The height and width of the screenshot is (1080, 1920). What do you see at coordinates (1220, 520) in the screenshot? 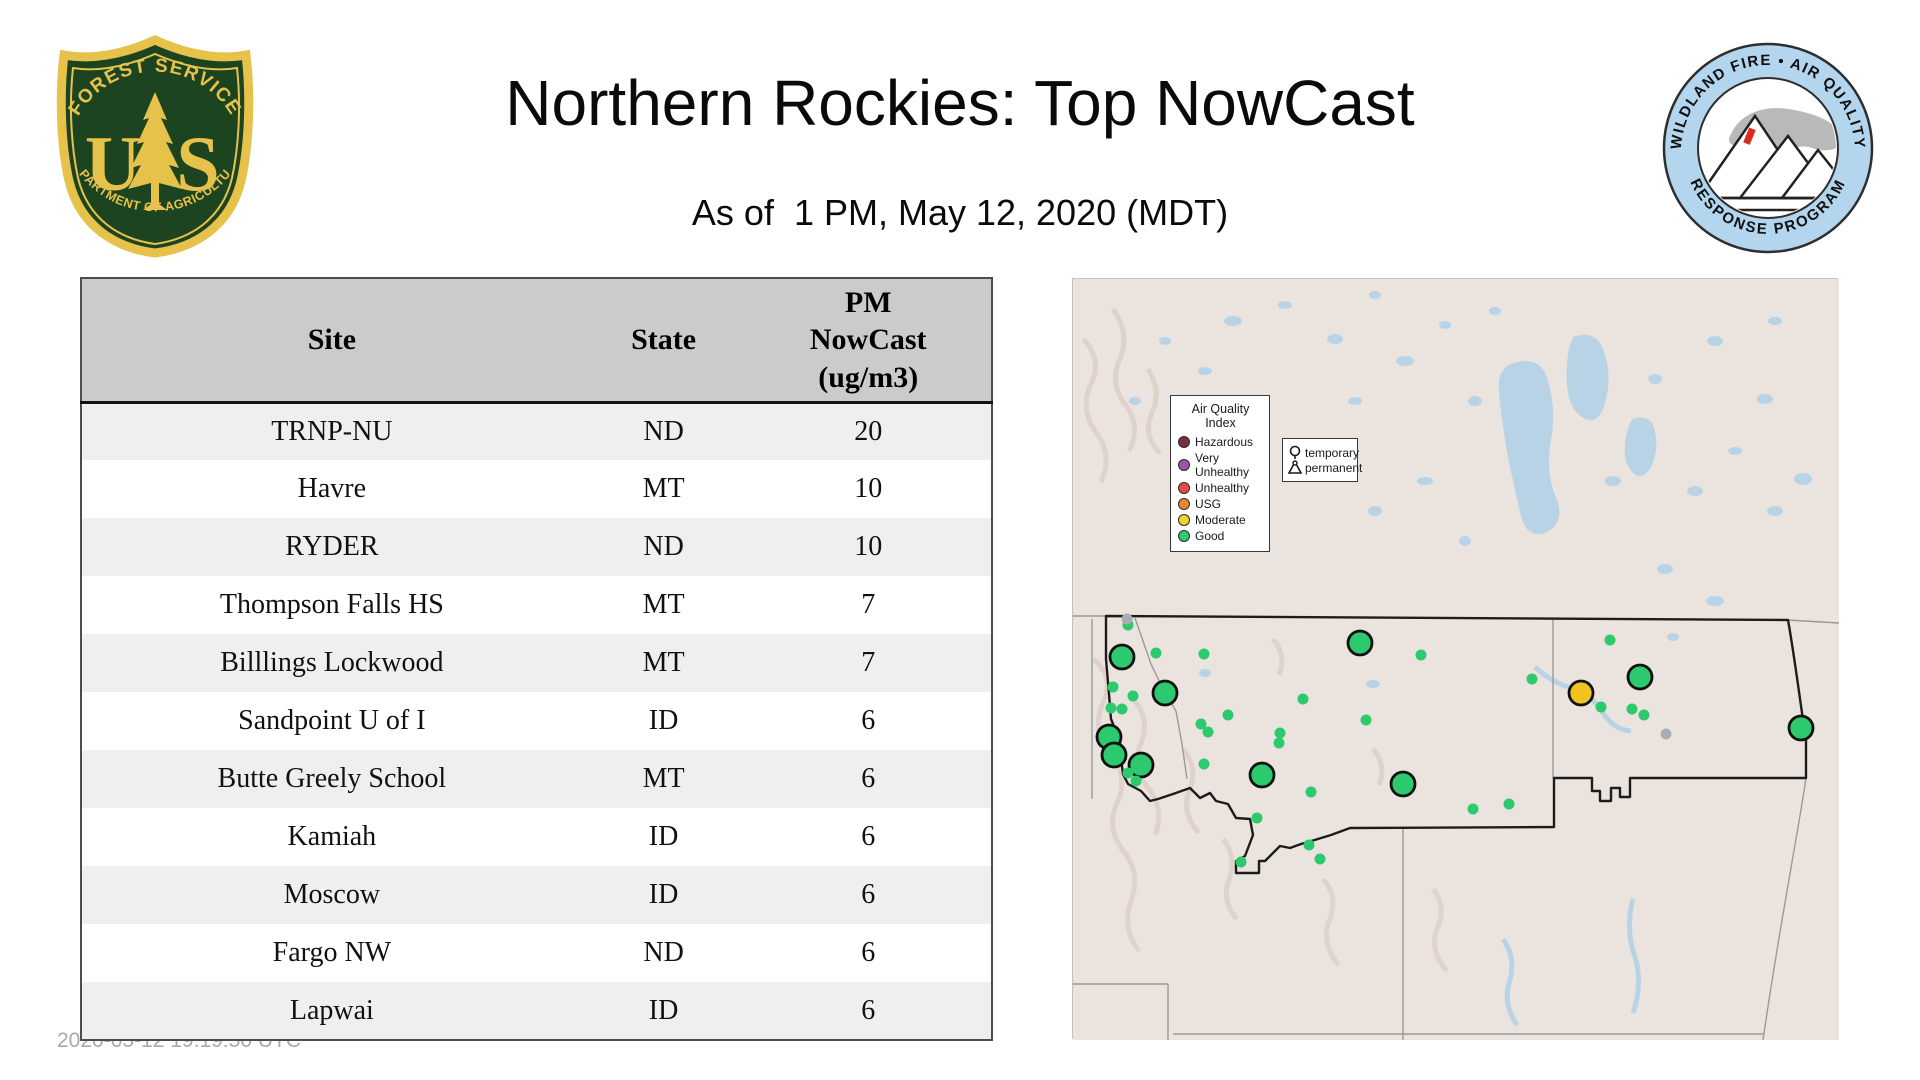
I see `aqi-legend-item: Moderate` at bounding box center [1220, 520].